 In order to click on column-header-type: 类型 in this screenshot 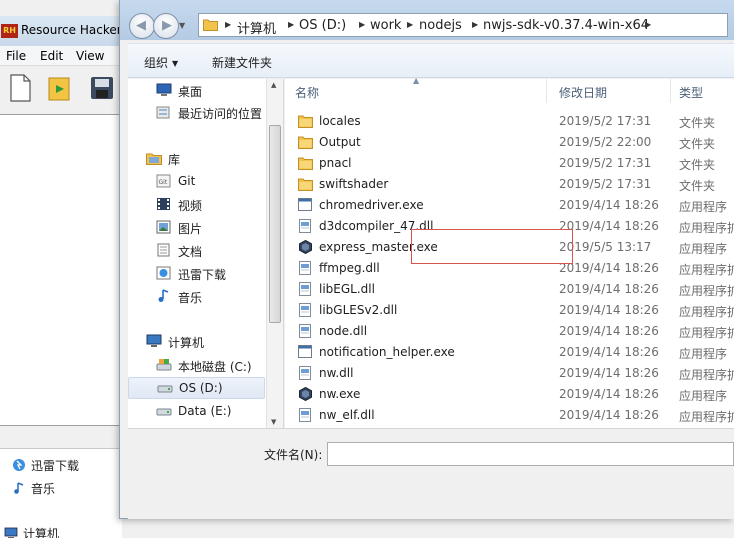, I will do `click(702, 91)`.